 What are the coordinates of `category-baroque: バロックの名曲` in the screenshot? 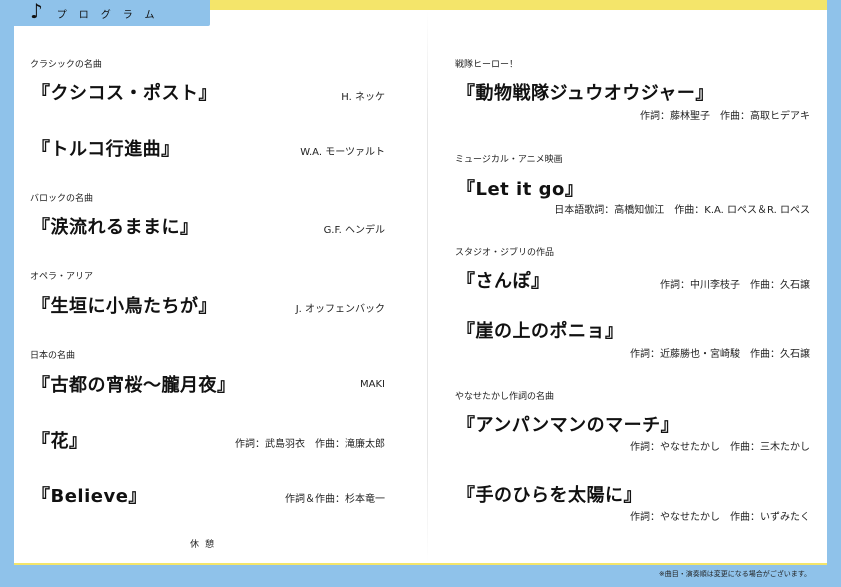 It's located at (62, 199).